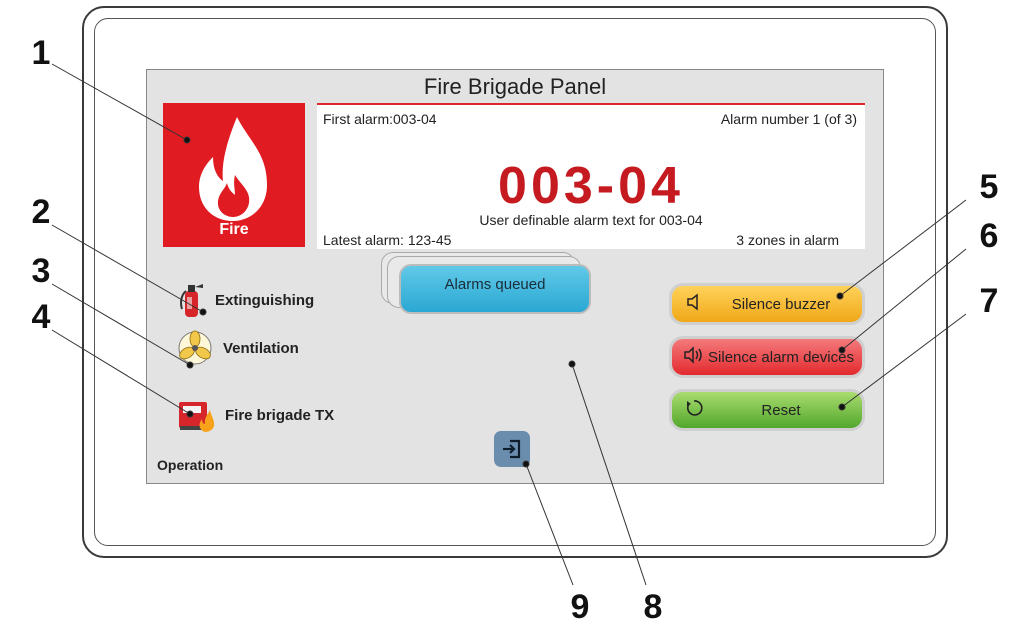  What do you see at coordinates (41, 271) in the screenshot?
I see `callout-3: 3` at bounding box center [41, 271].